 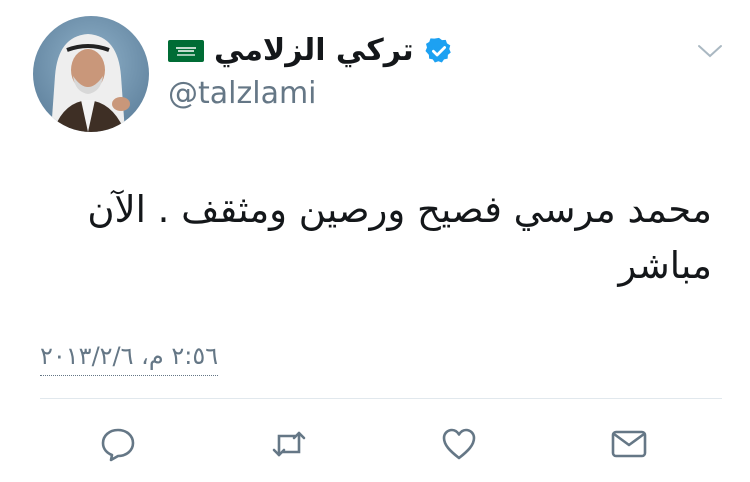 I want to click on message-button, so click(x=629, y=444).